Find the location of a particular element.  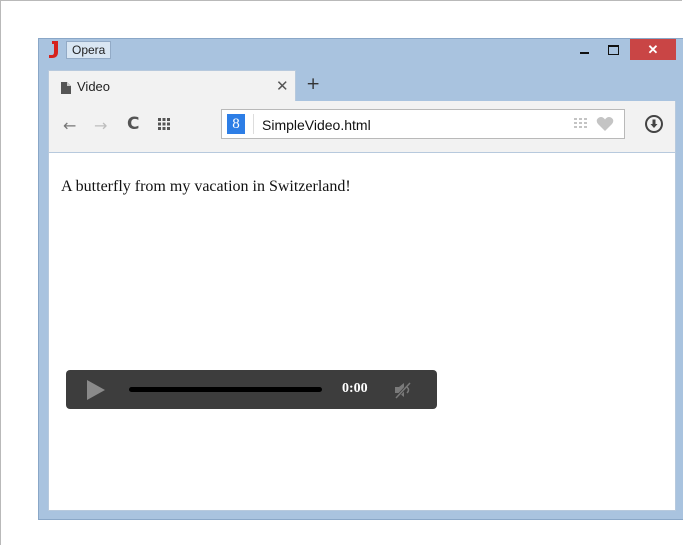

download-button is located at coordinates (654, 124).